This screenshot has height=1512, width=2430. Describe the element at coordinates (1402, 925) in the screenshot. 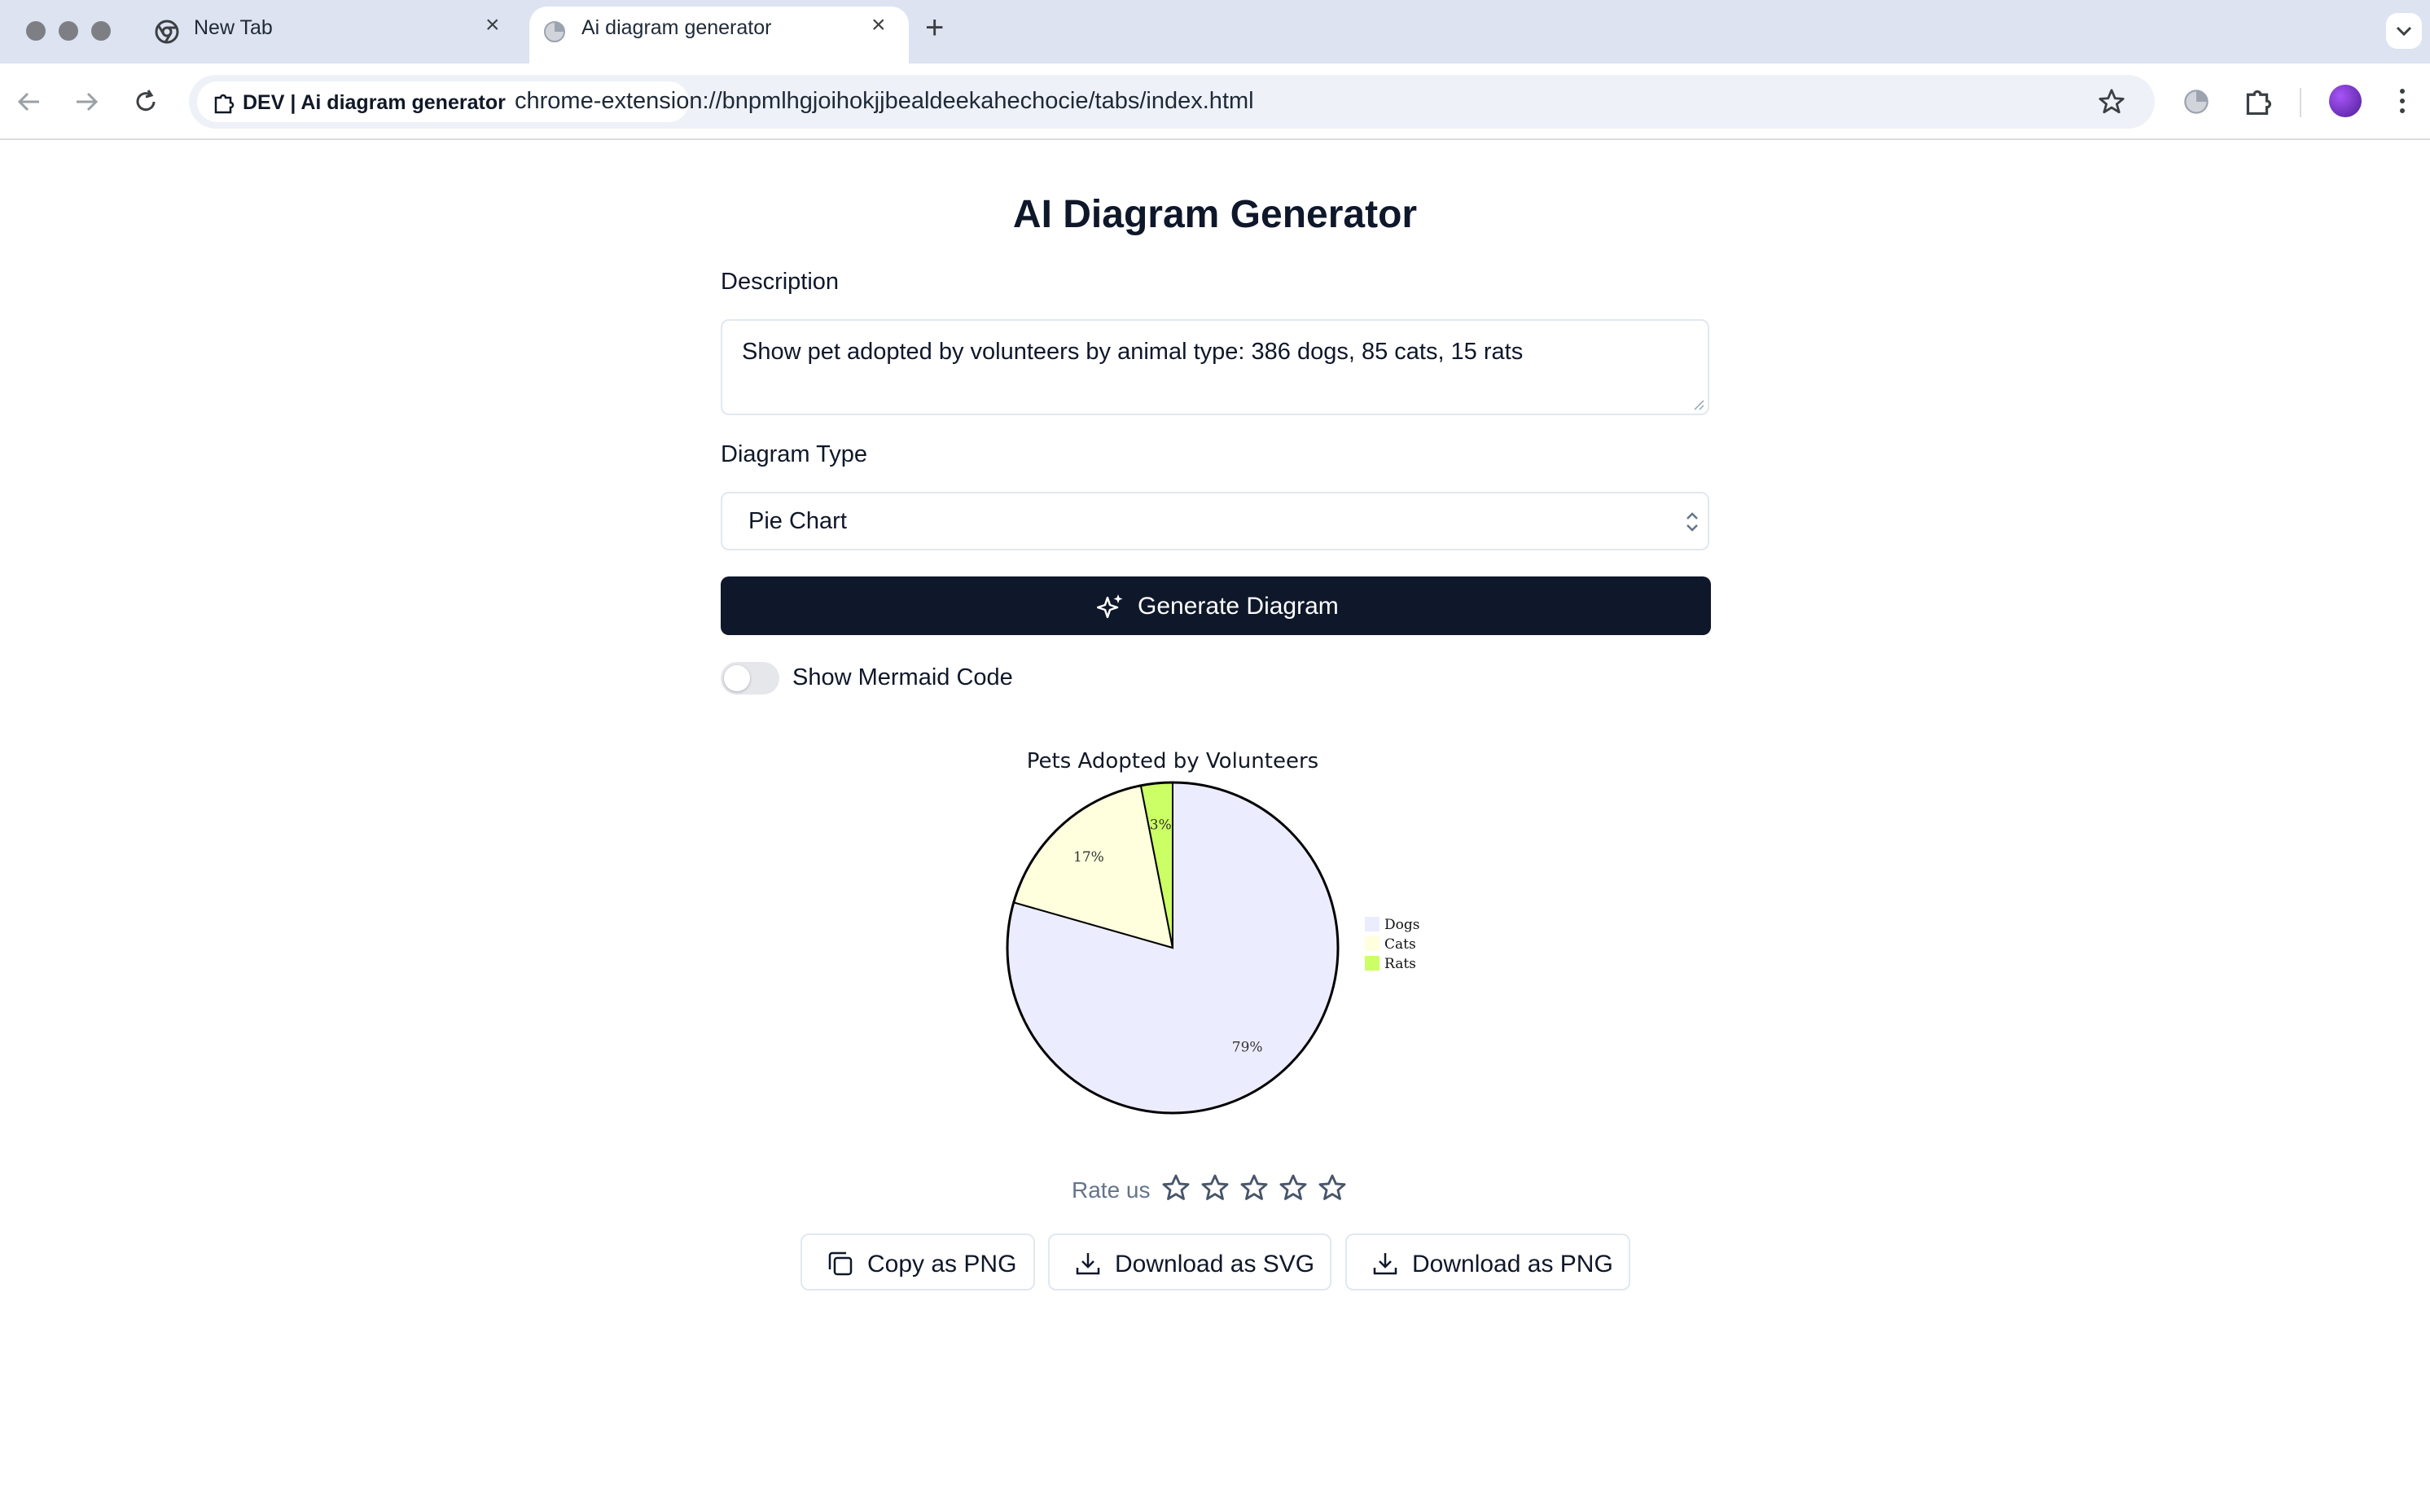

I see `legend-label-dogs: Dogs` at that location.